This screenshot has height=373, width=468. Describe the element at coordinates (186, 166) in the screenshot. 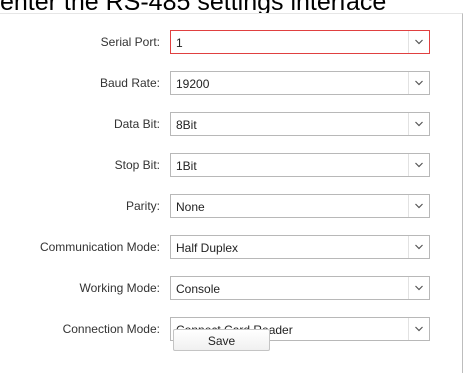

I see `stop-bit-value: 1Bit` at that location.